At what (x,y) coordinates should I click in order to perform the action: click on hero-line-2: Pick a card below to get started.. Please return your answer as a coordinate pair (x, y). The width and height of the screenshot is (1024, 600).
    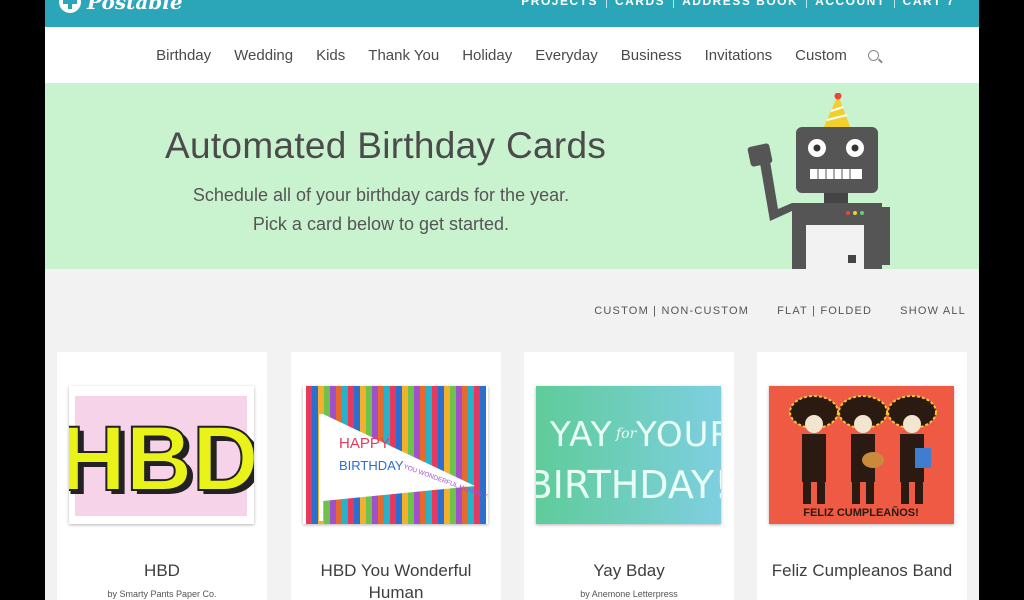
    Looking at the image, I should click on (381, 224).